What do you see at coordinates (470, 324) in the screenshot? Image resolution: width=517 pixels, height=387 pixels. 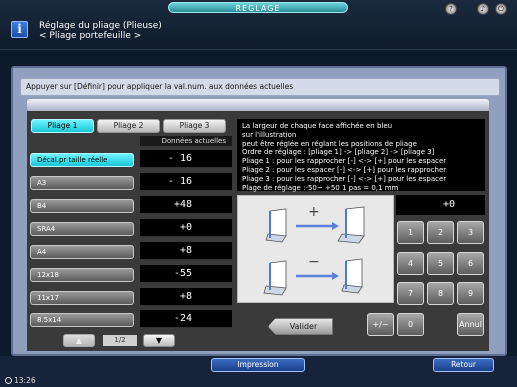 I see `cancel-key: Annul` at bounding box center [470, 324].